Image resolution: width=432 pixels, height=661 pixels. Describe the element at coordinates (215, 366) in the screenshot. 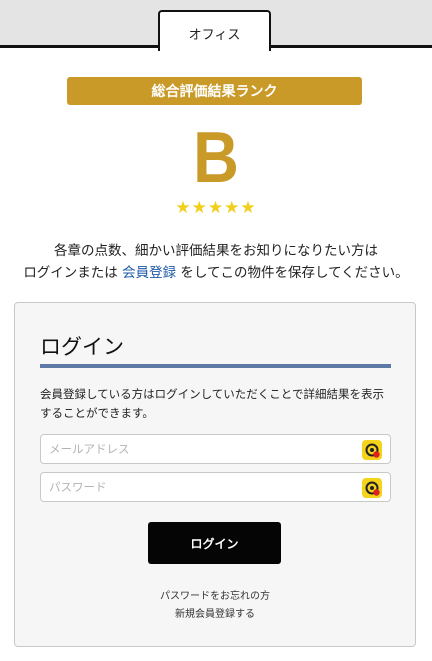

I see `login-heading-divider` at that location.